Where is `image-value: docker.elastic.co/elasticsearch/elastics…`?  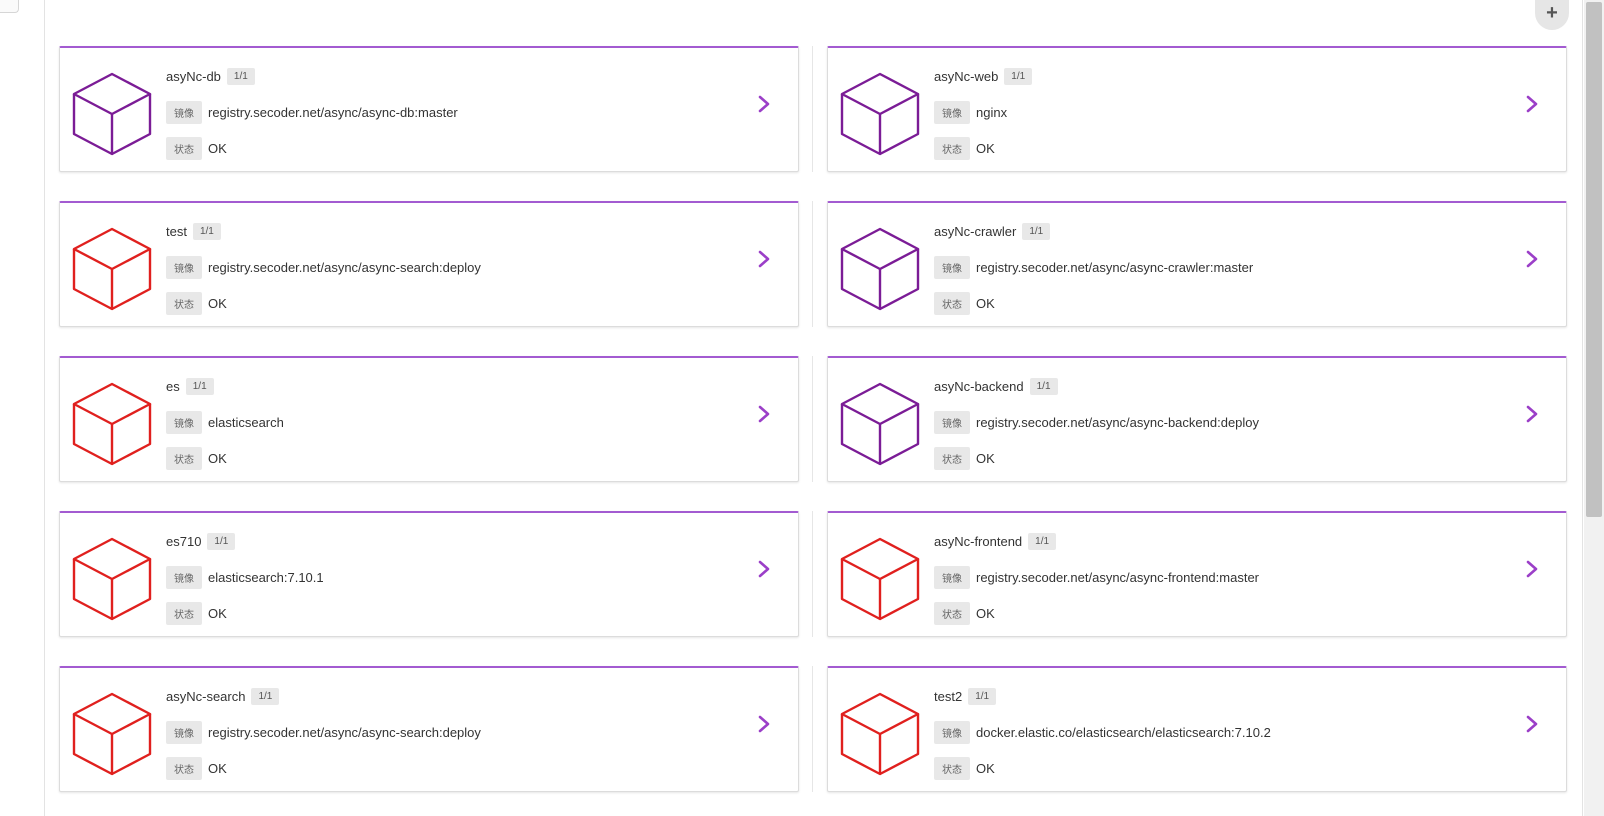
image-value: docker.elastic.co/elasticsearch/elastics… is located at coordinates (1123, 732).